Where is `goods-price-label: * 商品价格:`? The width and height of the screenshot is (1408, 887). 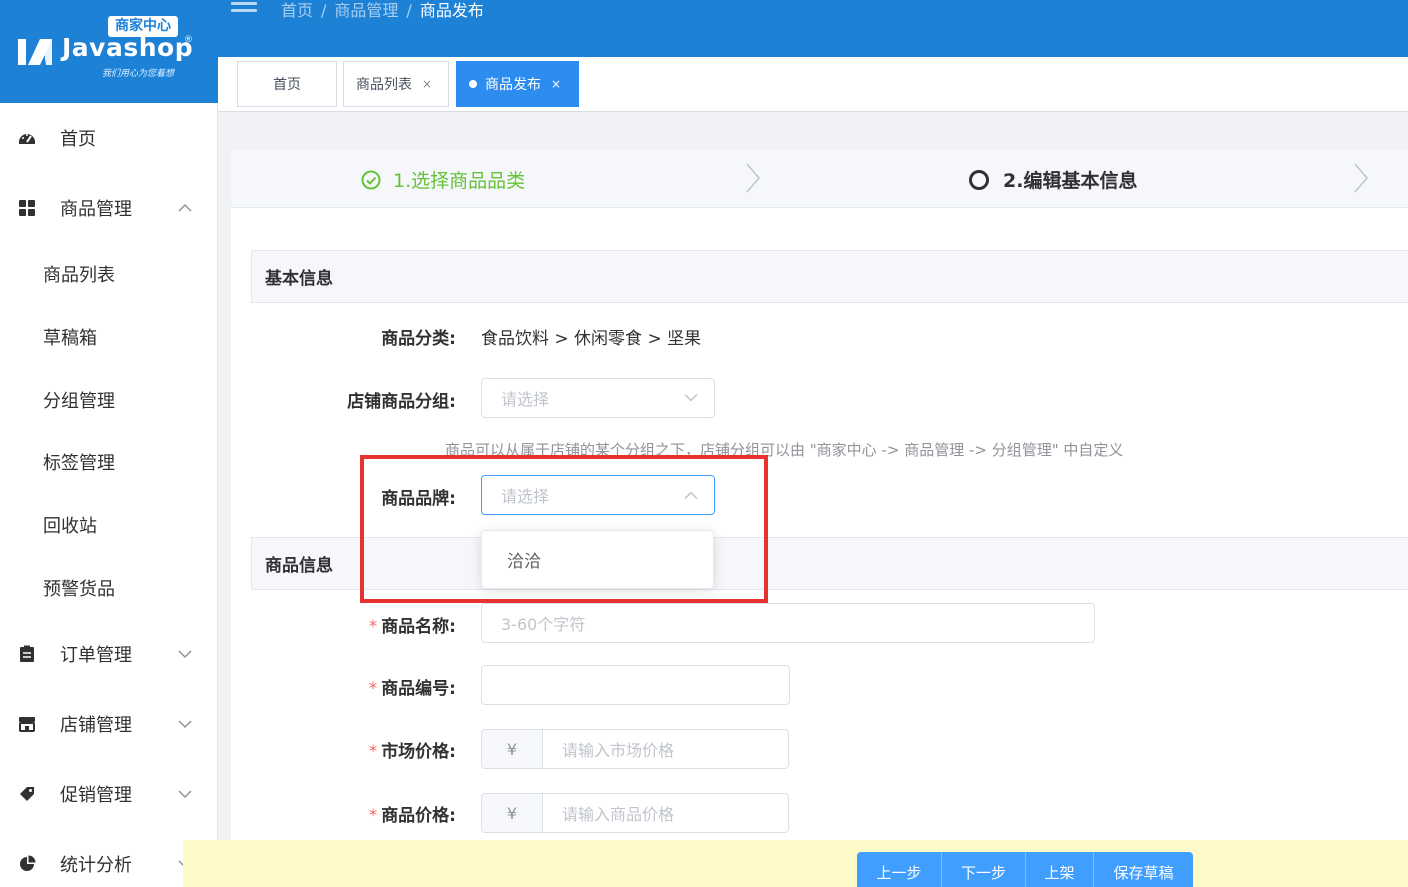 goods-price-label: * 商品价格: is located at coordinates (412, 813).